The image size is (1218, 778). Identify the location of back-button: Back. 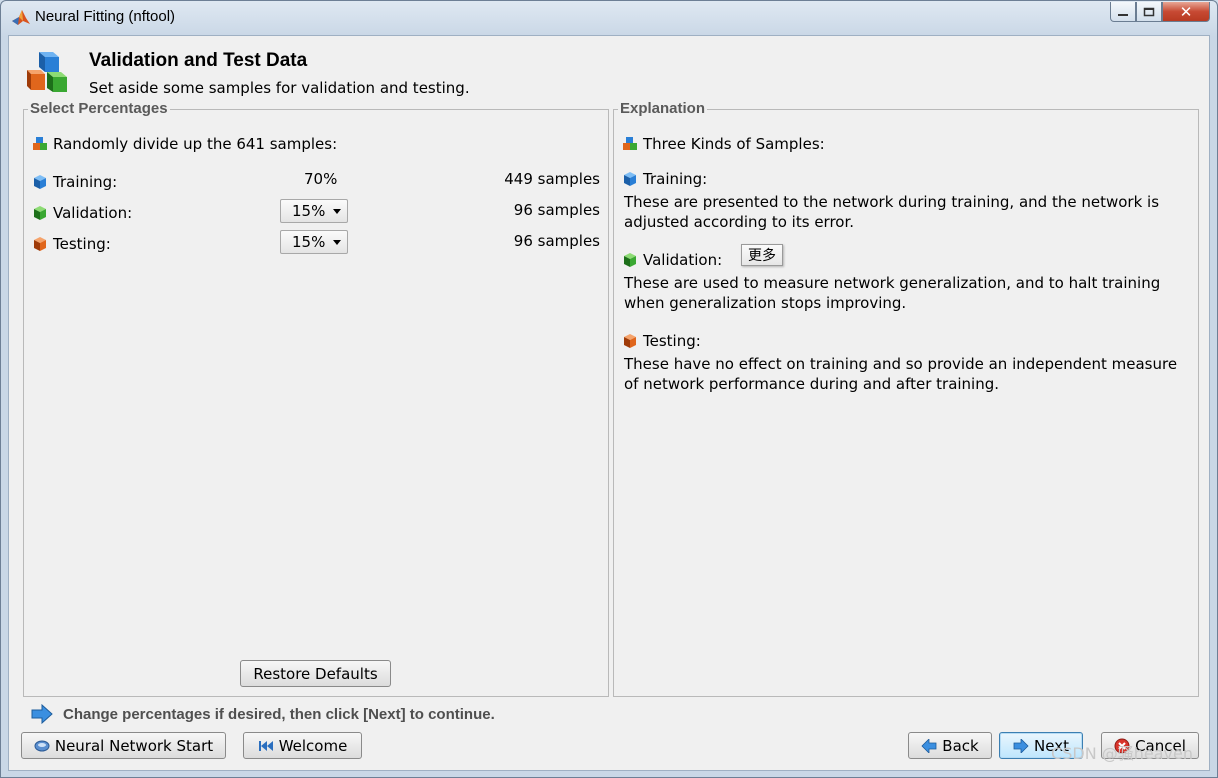
(950, 745).